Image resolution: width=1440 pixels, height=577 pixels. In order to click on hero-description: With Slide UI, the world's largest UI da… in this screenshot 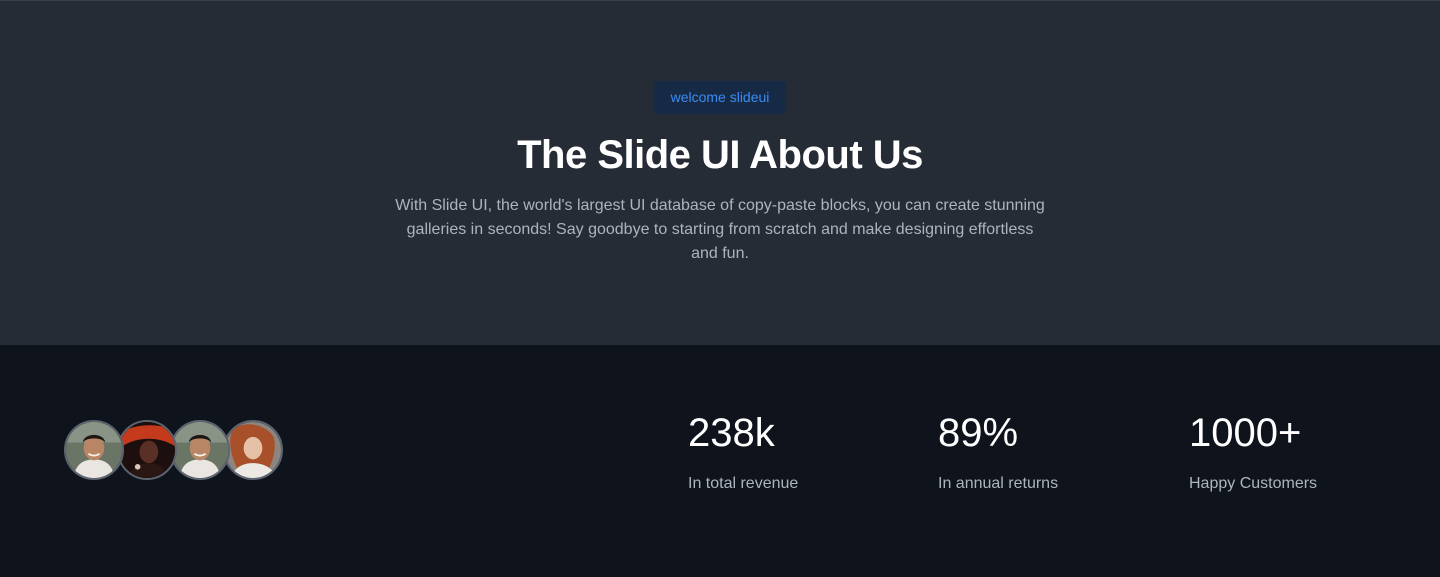, I will do `click(720, 229)`.